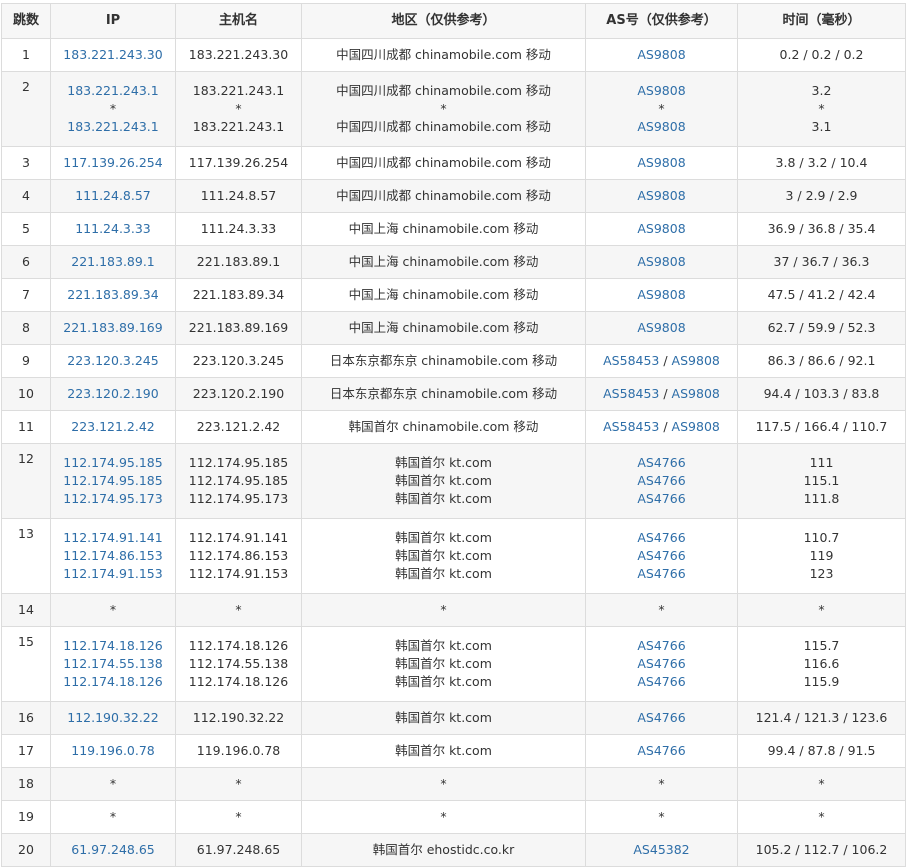 The width and height of the screenshot is (906, 867). Describe the element at coordinates (238, 163) in the screenshot. I see `host-cell: 117.139.26.254` at that location.